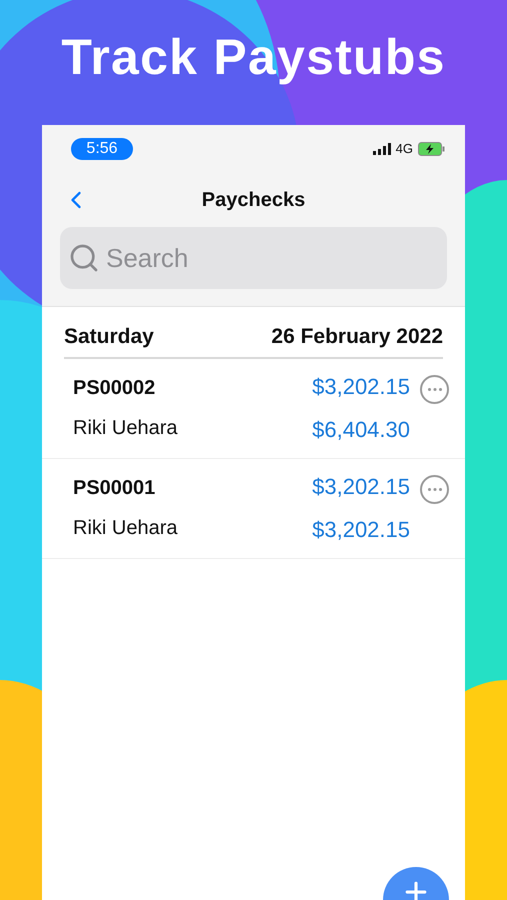  What do you see at coordinates (361, 530) in the screenshot?
I see `paycheck-total: $3,202.15` at bounding box center [361, 530].